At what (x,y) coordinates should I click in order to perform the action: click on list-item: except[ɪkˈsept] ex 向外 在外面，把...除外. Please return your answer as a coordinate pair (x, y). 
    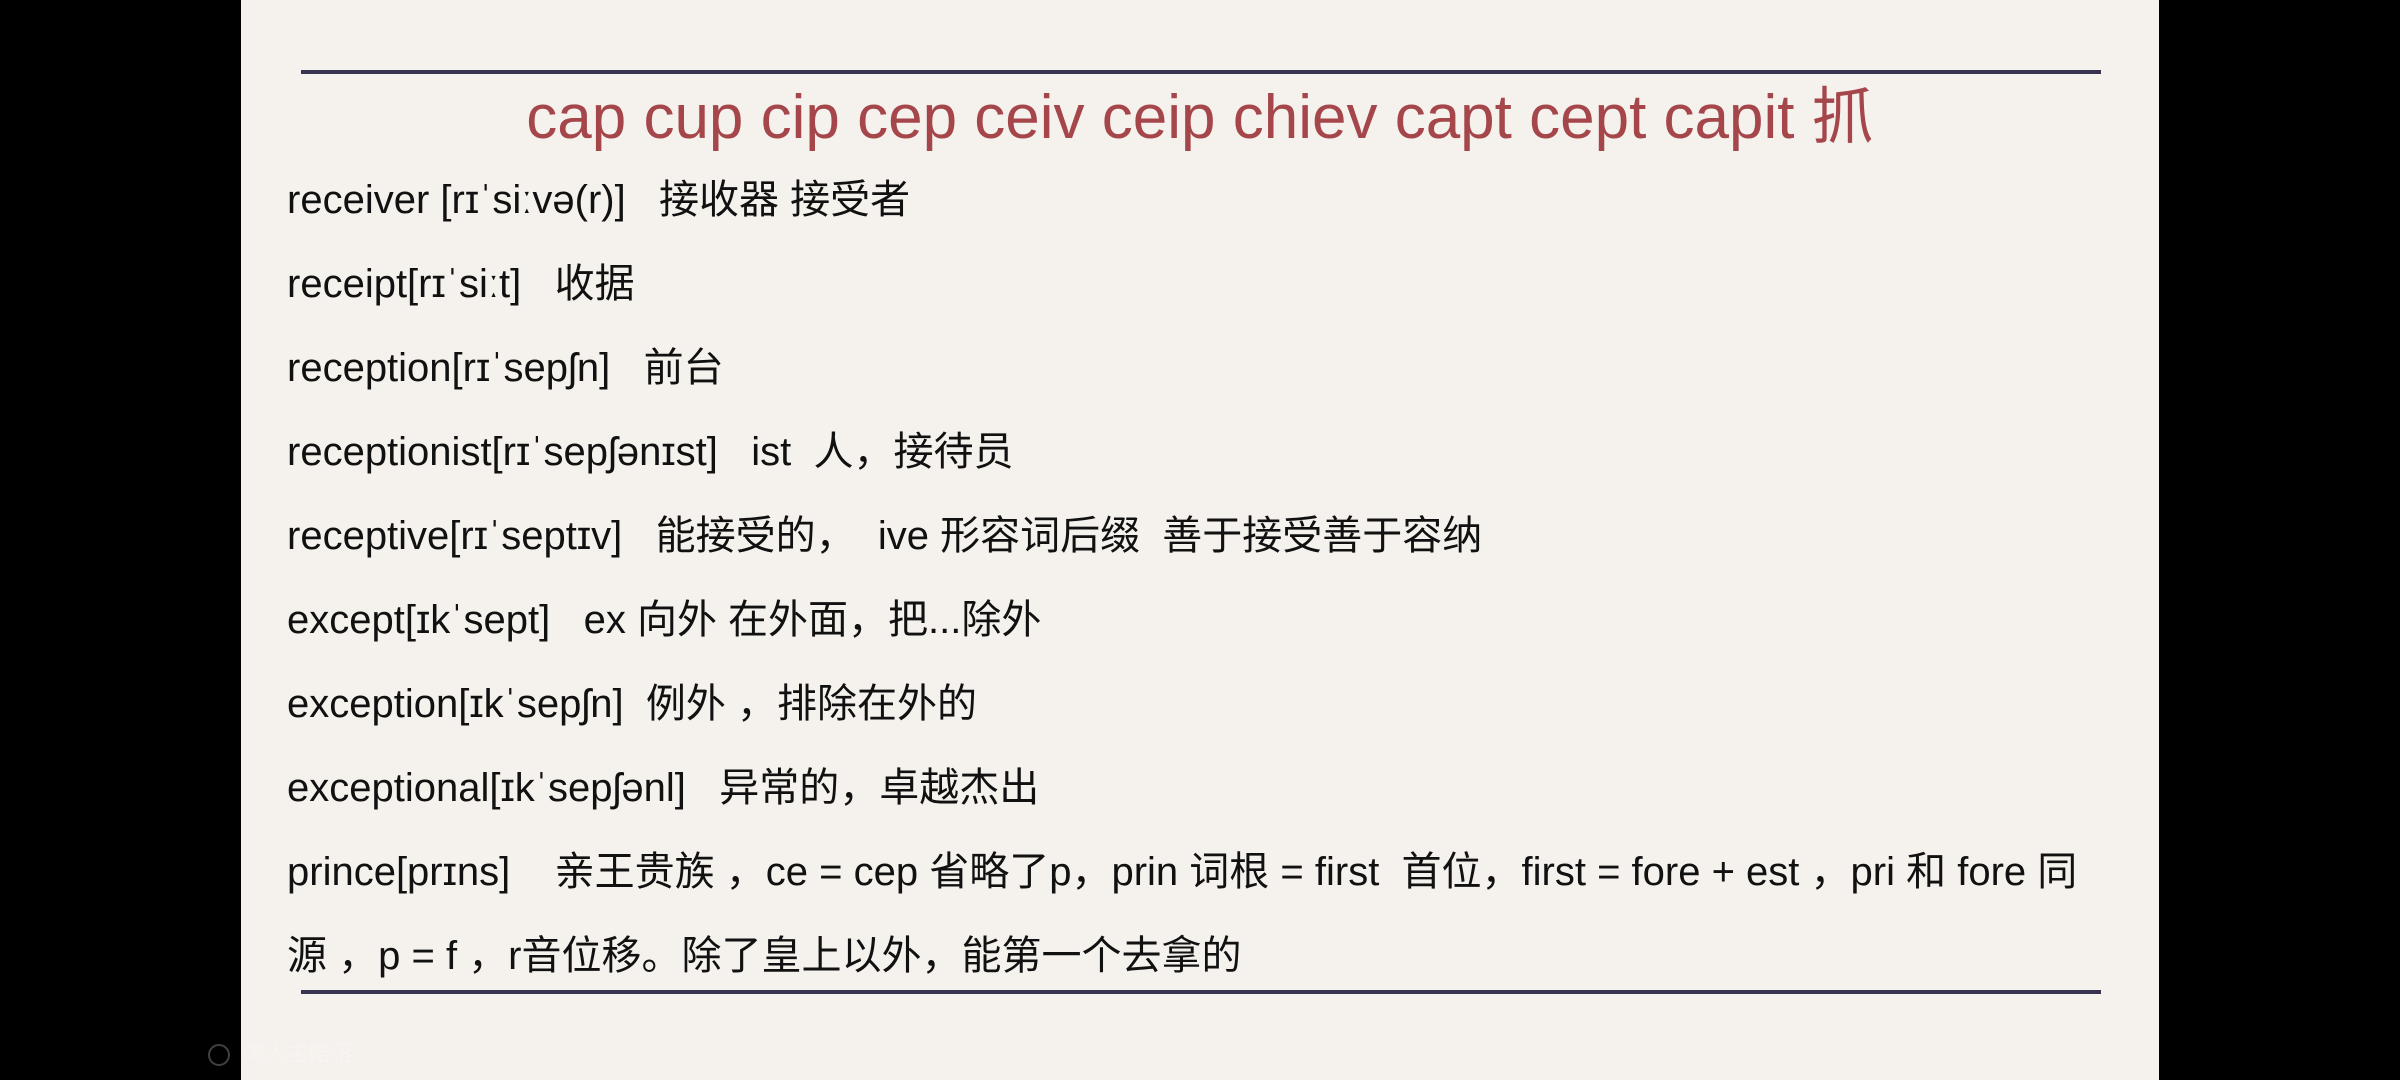
    Looking at the image, I should click on (664, 620).